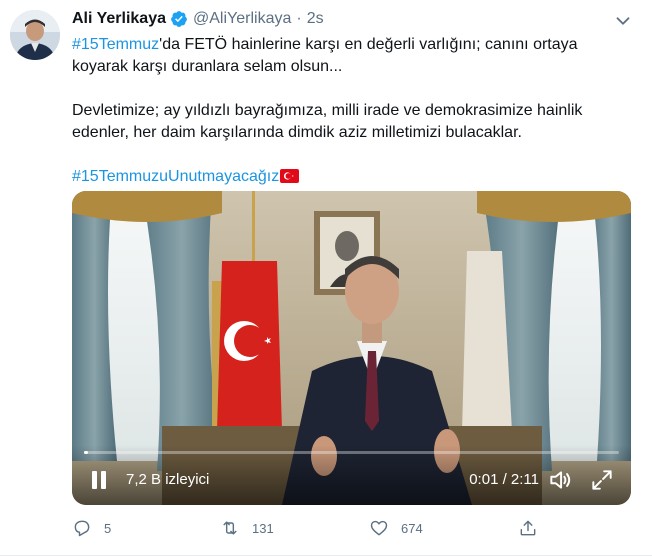 Image resolution: width=652 pixels, height=556 pixels. I want to click on pause-button, so click(99, 480).